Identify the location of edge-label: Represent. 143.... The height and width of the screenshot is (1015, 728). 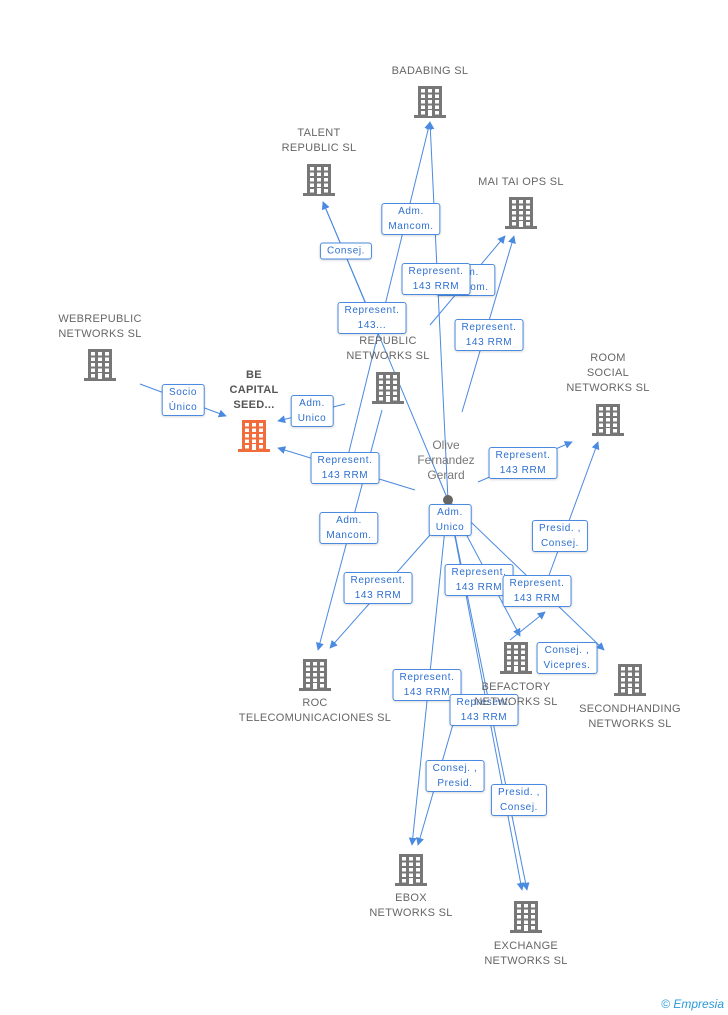
(372, 318).